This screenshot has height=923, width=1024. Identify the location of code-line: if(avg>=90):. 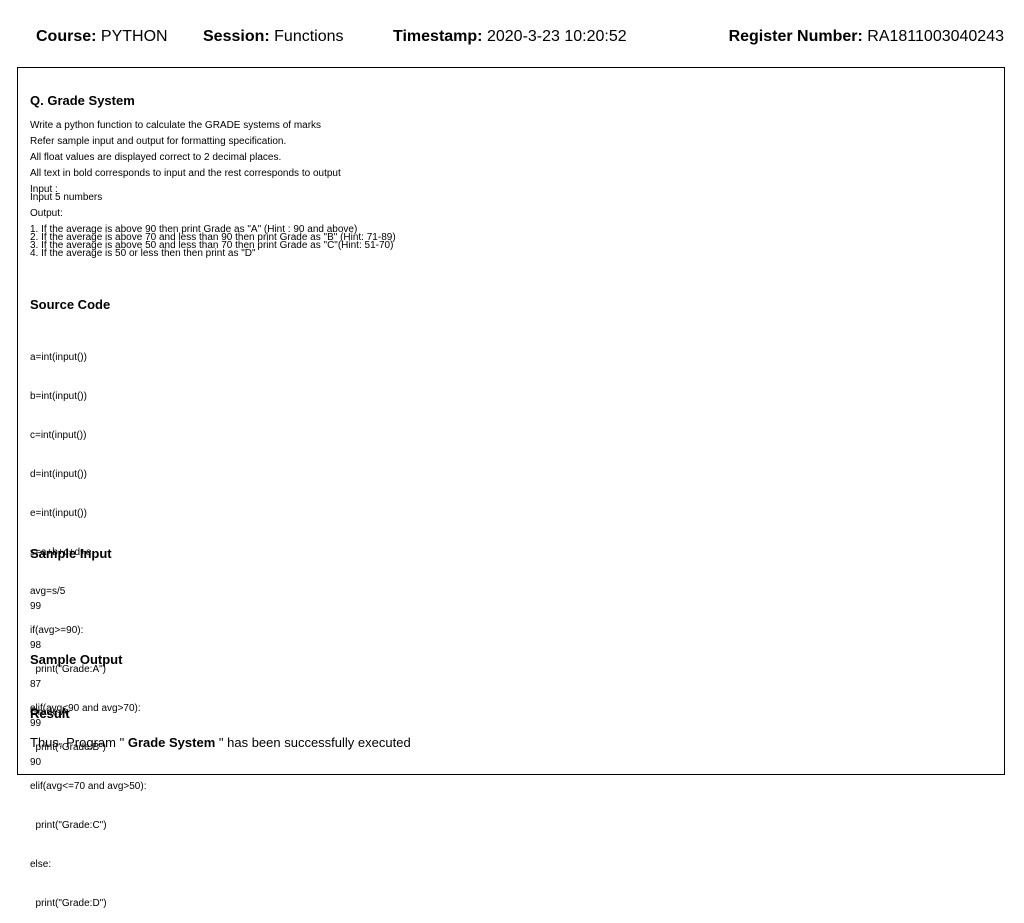
(57, 630).